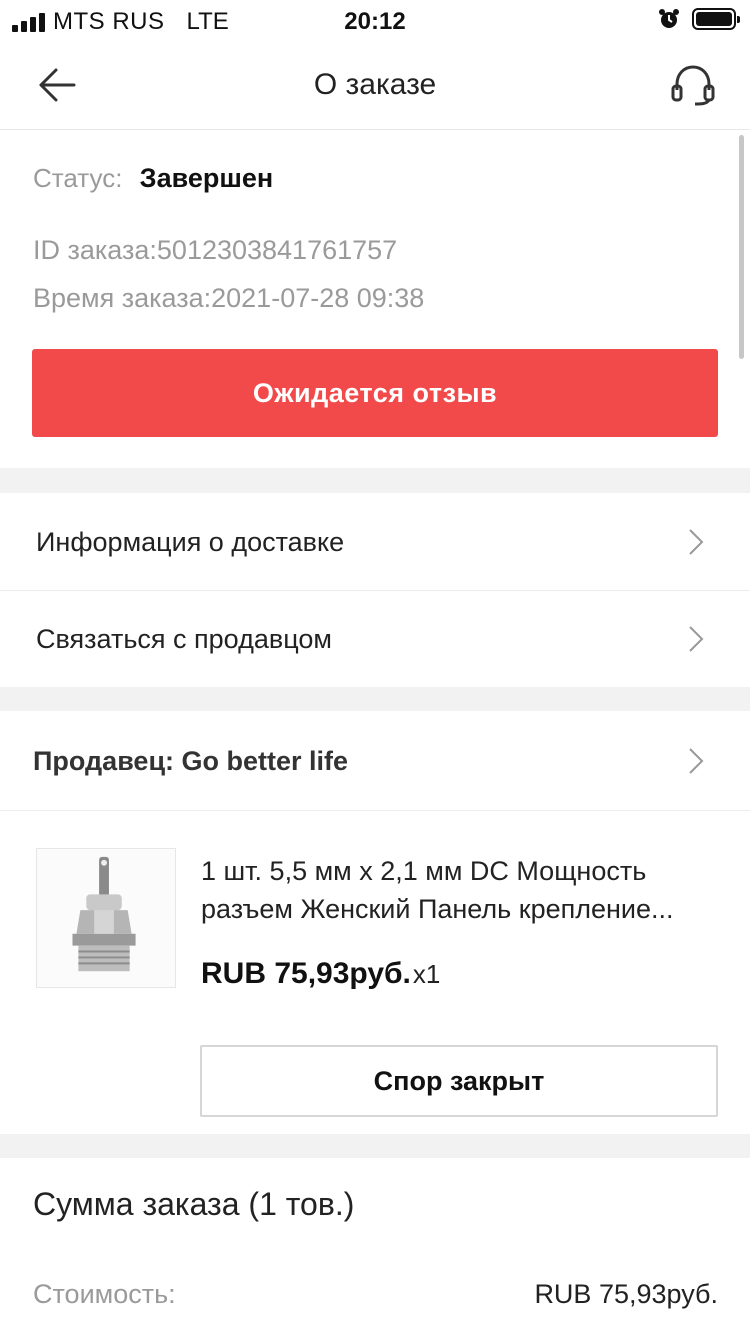 This screenshot has height=1334, width=750. What do you see at coordinates (626, 1294) in the screenshot?
I see `cost-value: RUB 75,93руб.` at bounding box center [626, 1294].